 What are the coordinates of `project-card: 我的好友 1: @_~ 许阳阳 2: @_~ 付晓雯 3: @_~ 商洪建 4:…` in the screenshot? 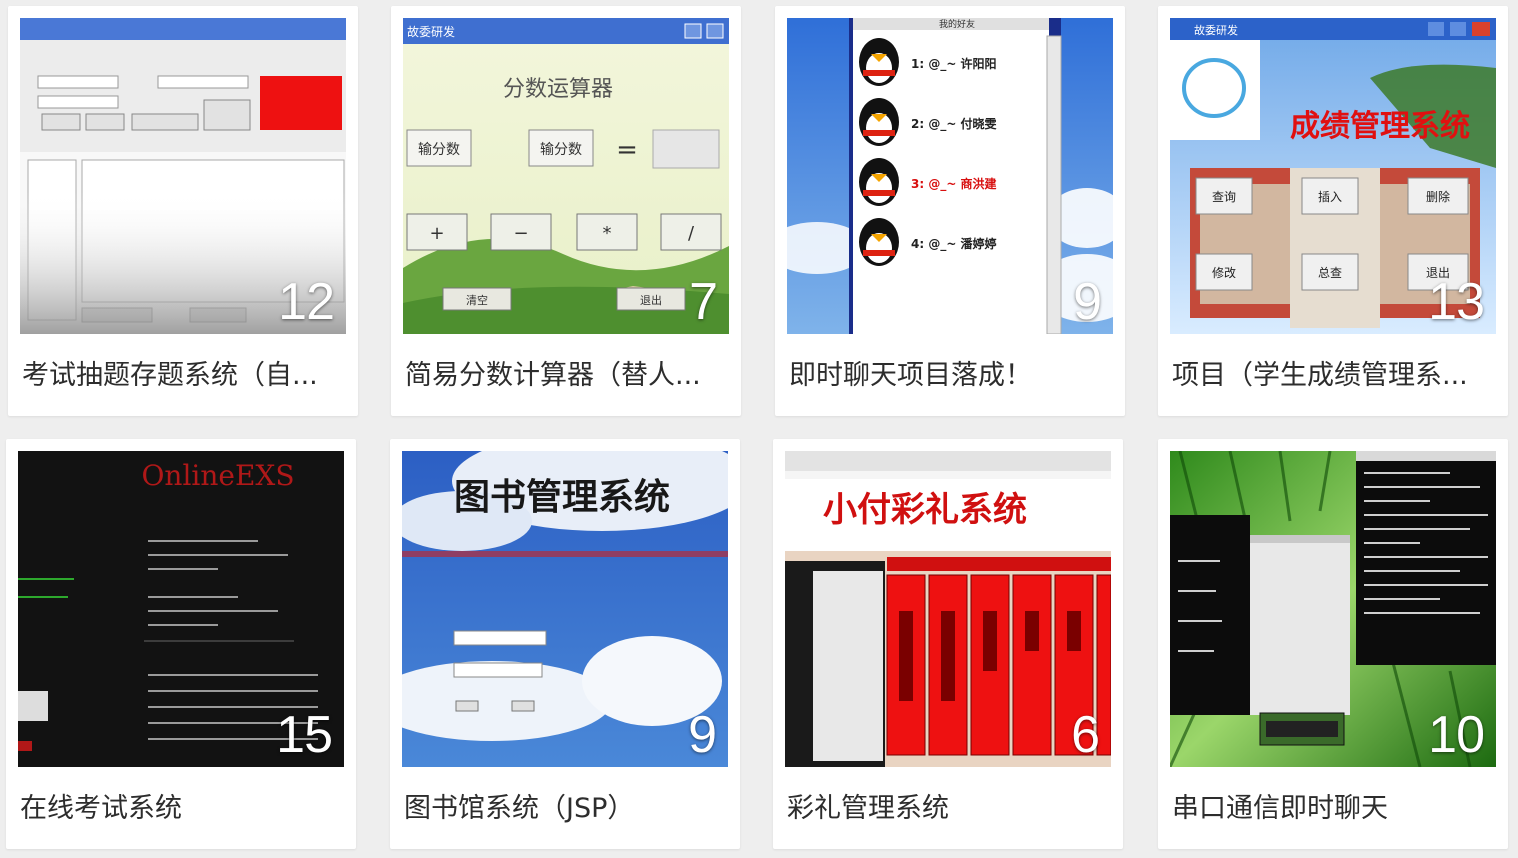 It's located at (950, 211).